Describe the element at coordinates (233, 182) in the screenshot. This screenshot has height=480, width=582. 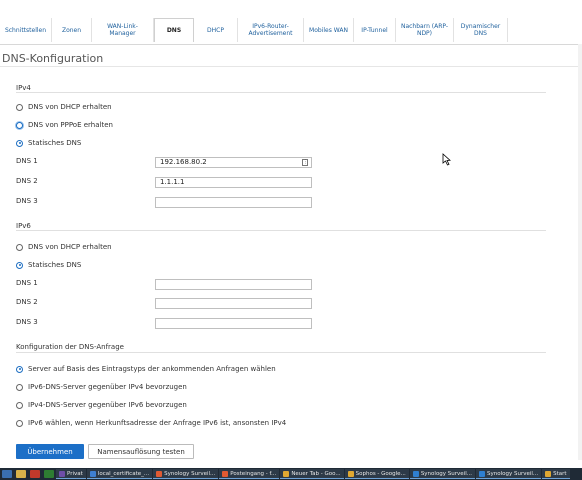
I see `ipv4-dns2-input: 1.1.1.1` at that location.